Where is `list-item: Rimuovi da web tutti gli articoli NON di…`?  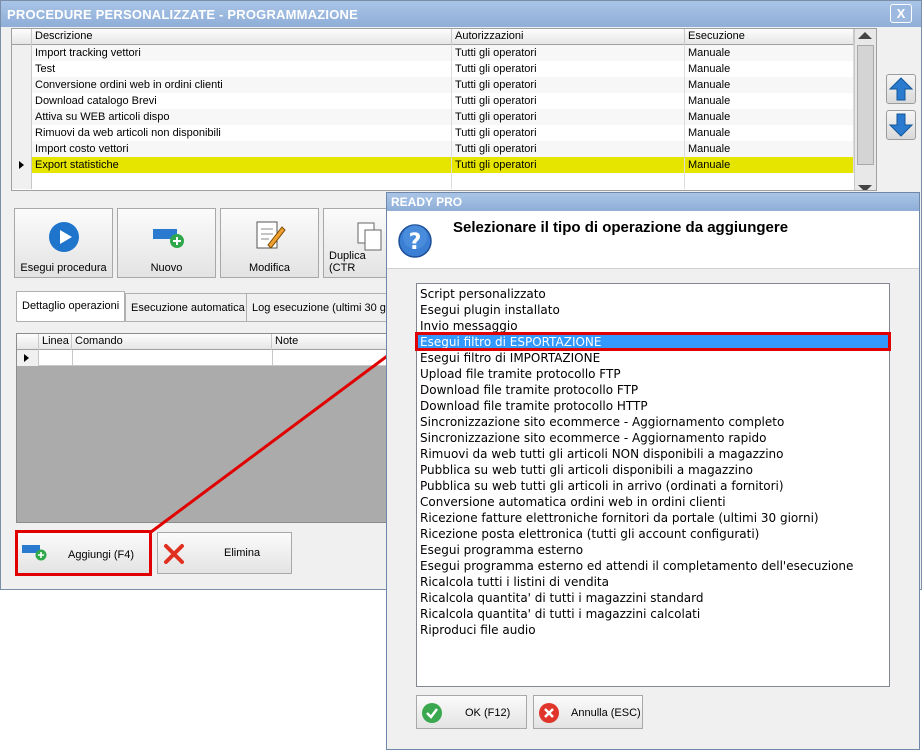
list-item: Rimuovi da web tutti gli articoli NON di… is located at coordinates (653, 454).